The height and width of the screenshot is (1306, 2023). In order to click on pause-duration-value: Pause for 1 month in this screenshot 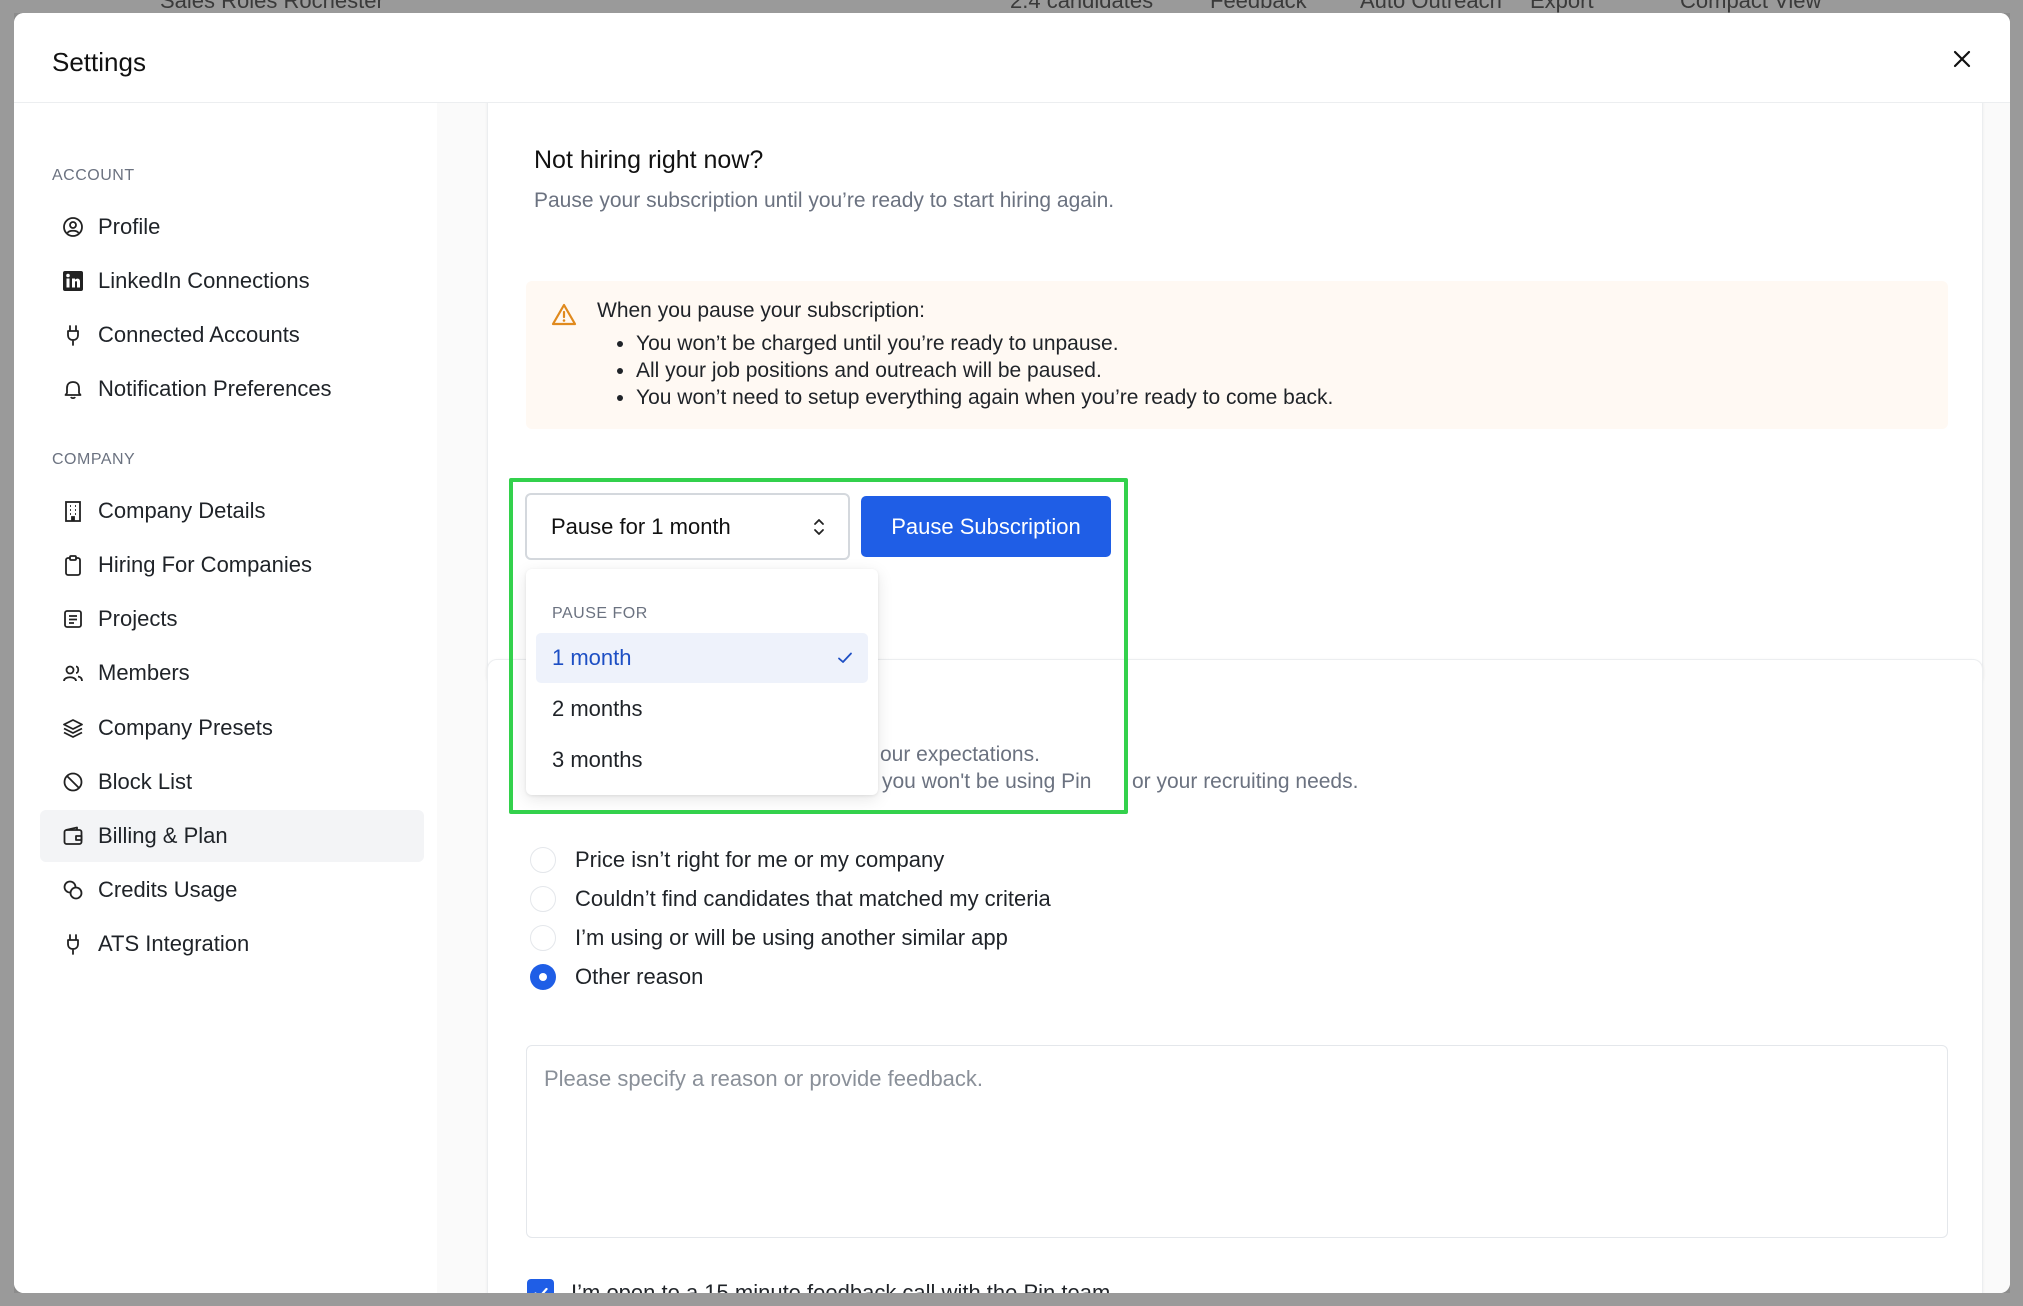, I will do `click(641, 526)`.